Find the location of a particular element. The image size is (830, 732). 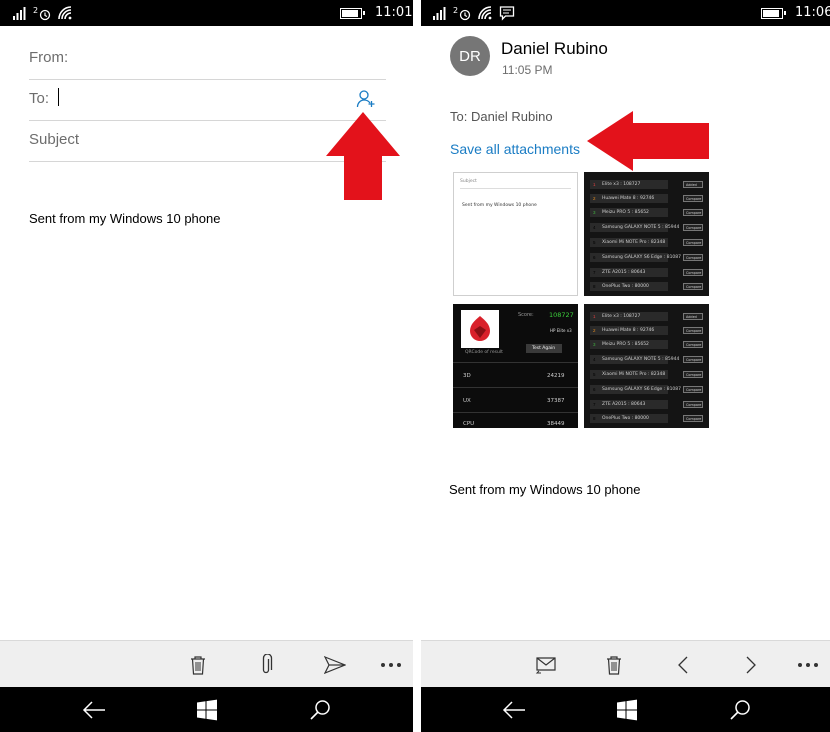

compose-app-bar is located at coordinates (206, 663).